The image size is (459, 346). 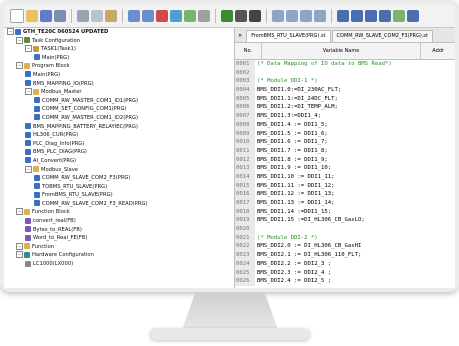 What do you see at coordinates (119, 170) in the screenshot?
I see `tree-item: − Modbus_Slave` at bounding box center [119, 170].